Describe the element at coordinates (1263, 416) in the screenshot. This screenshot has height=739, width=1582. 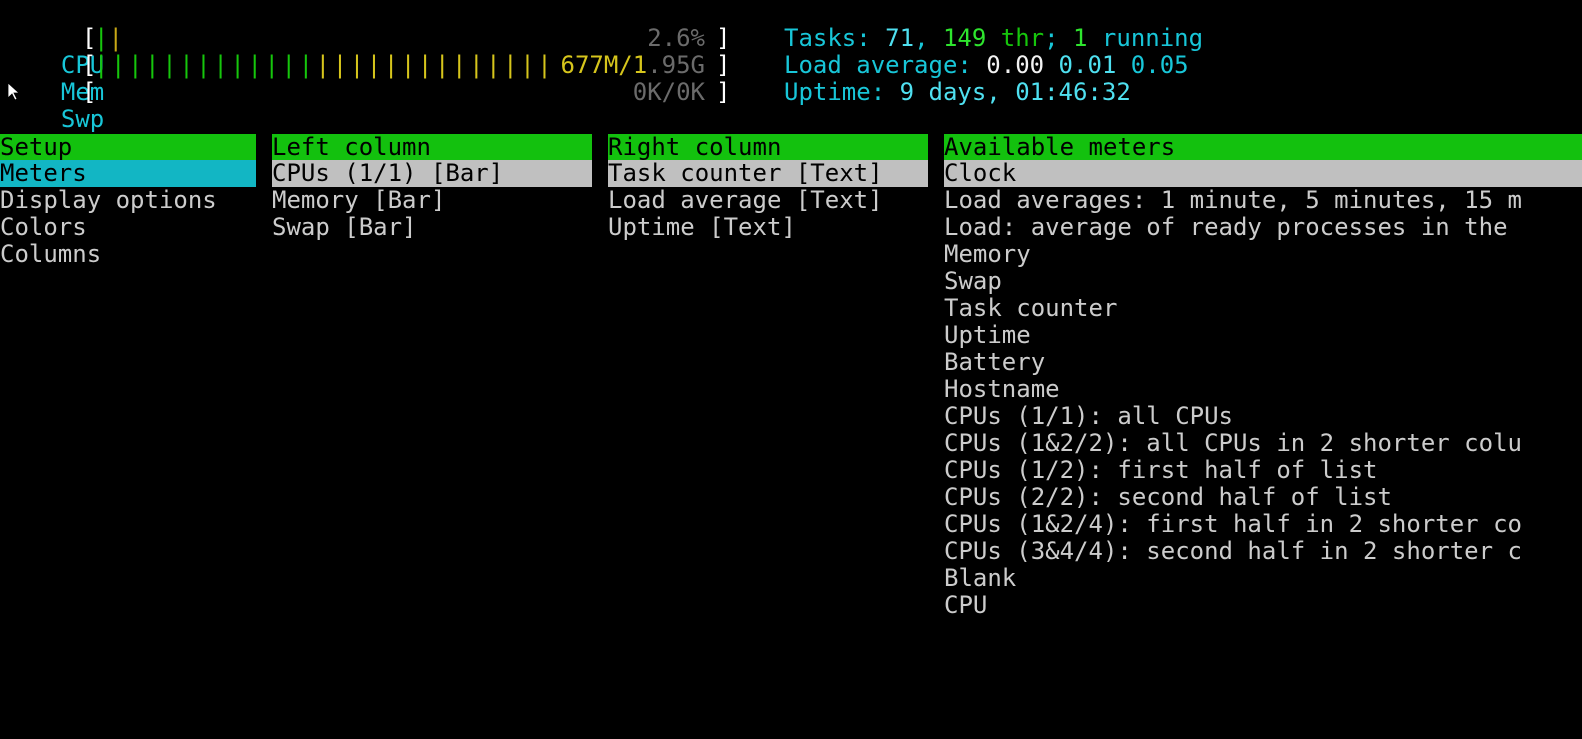
I see `available-meter-item: CPUs (1/1): all CPUs` at that location.